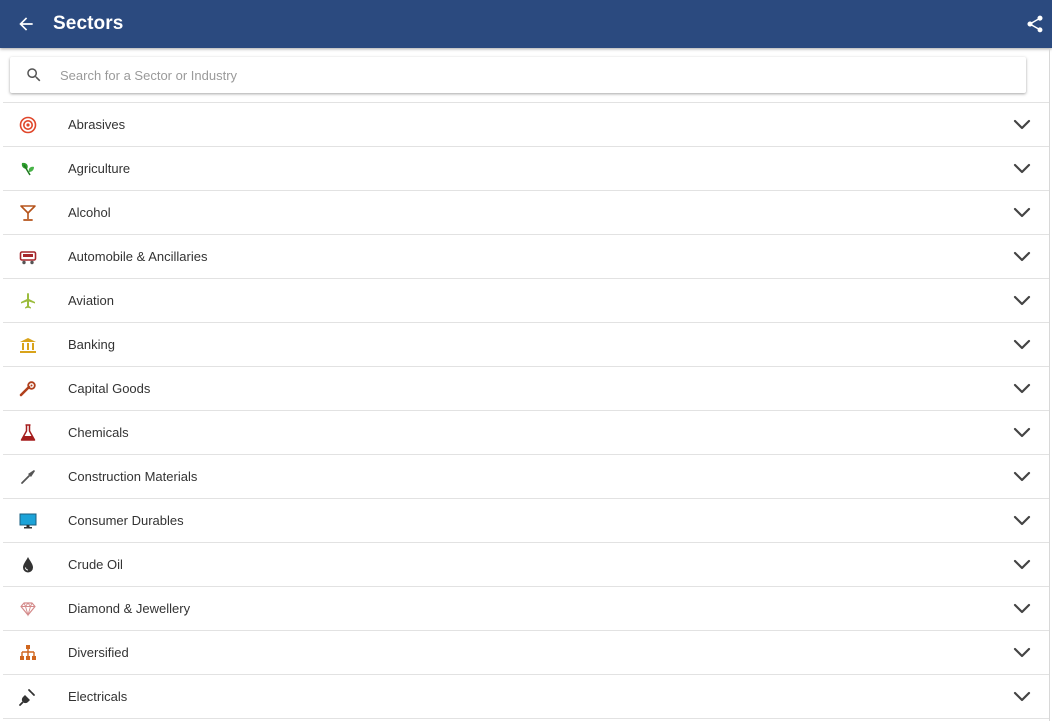 This screenshot has height=721, width=1052. Describe the element at coordinates (98, 652) in the screenshot. I see `sector-label: Diversified` at that location.